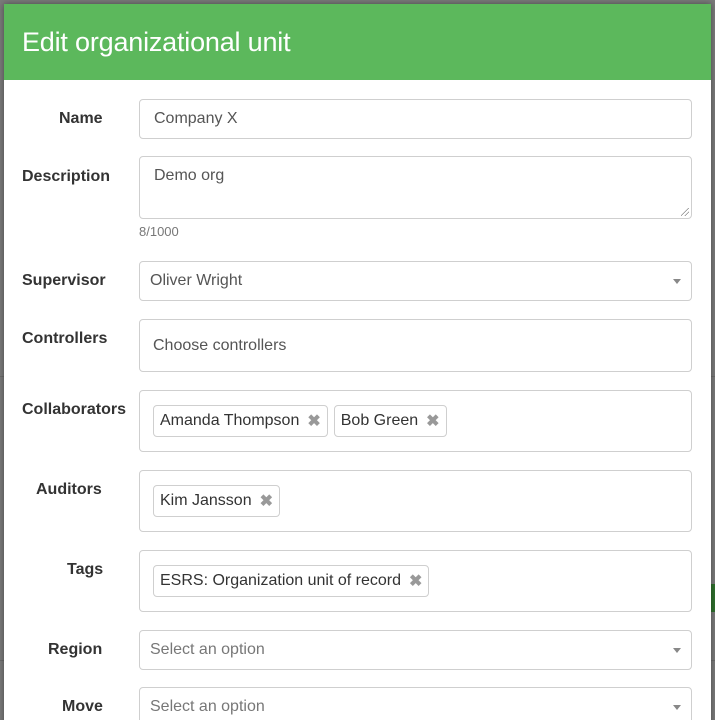 This screenshot has width=715, height=720. I want to click on collaborator-tag: Bob Green ✖, so click(390, 421).